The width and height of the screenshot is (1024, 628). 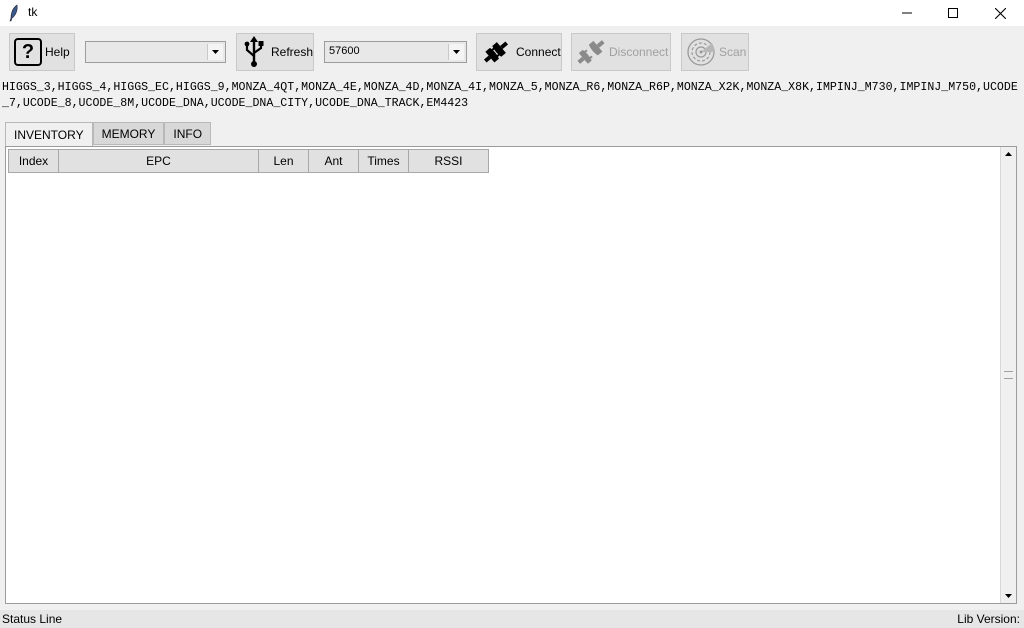 What do you see at coordinates (57, 52) in the screenshot?
I see `help-label: Help` at bounding box center [57, 52].